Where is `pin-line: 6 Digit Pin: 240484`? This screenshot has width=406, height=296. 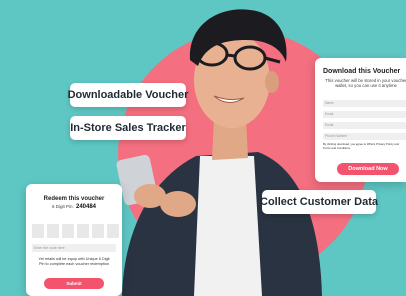 pin-line: 6 Digit Pin: 240484 is located at coordinates (74, 207).